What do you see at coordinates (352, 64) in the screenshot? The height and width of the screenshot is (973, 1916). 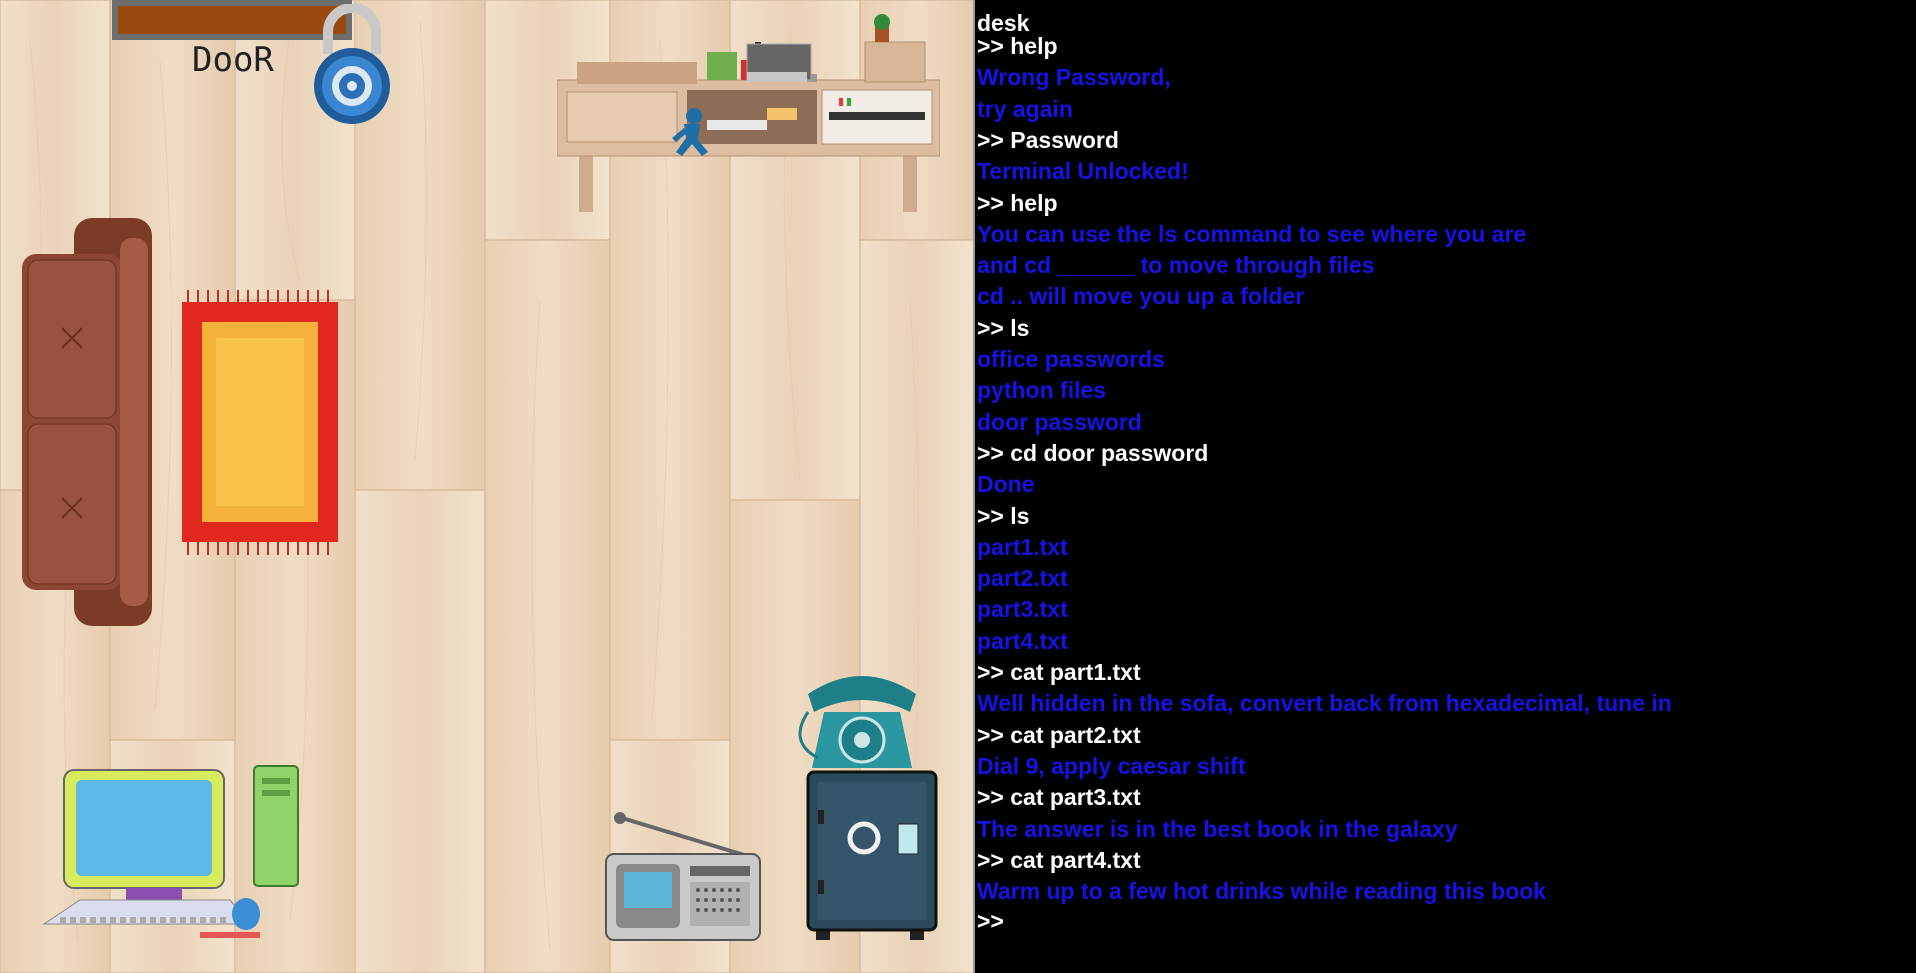 I see `padlock-icon` at bounding box center [352, 64].